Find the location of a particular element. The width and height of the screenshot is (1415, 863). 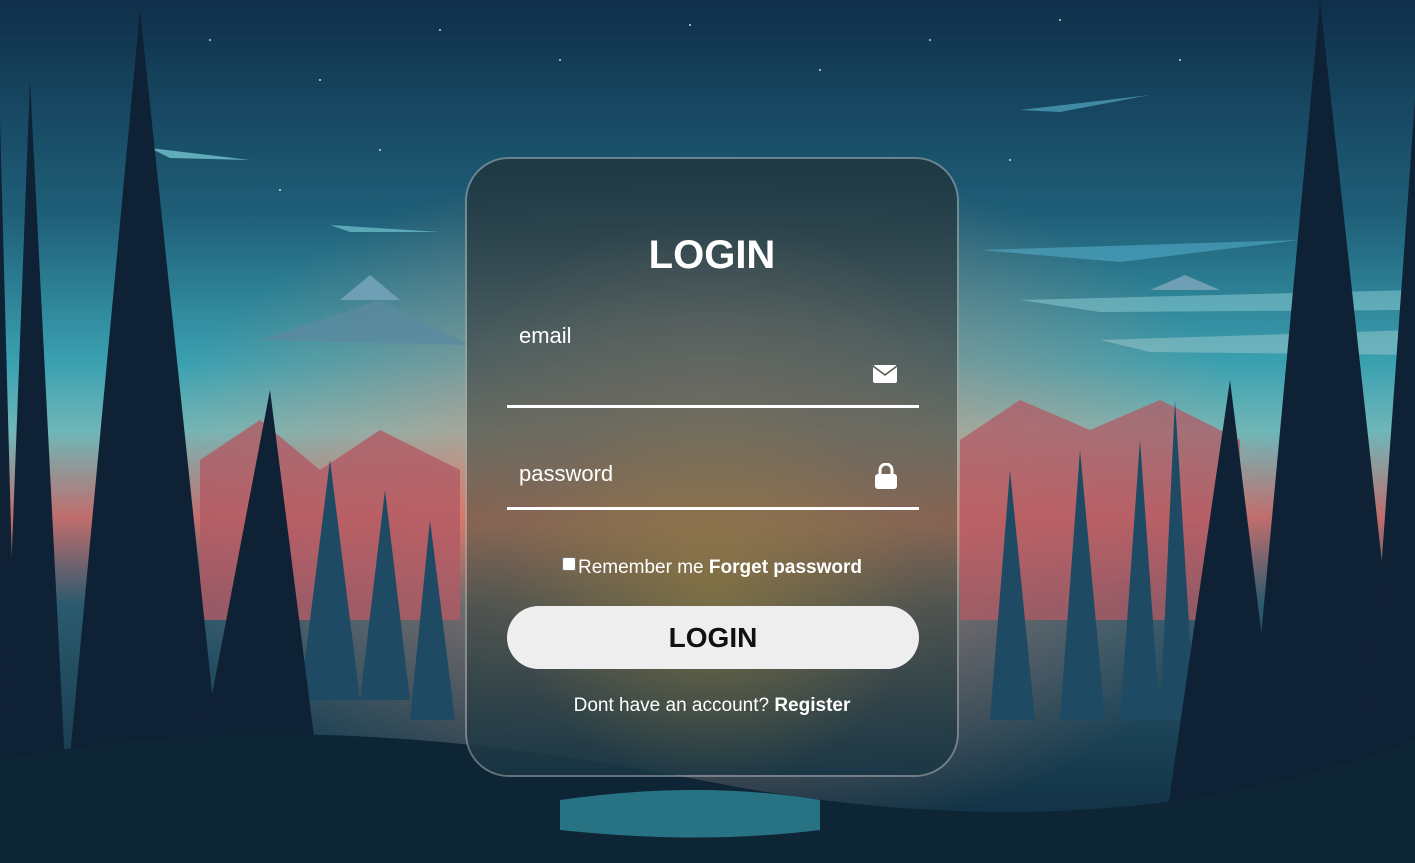

email-input is located at coordinates (679, 384).